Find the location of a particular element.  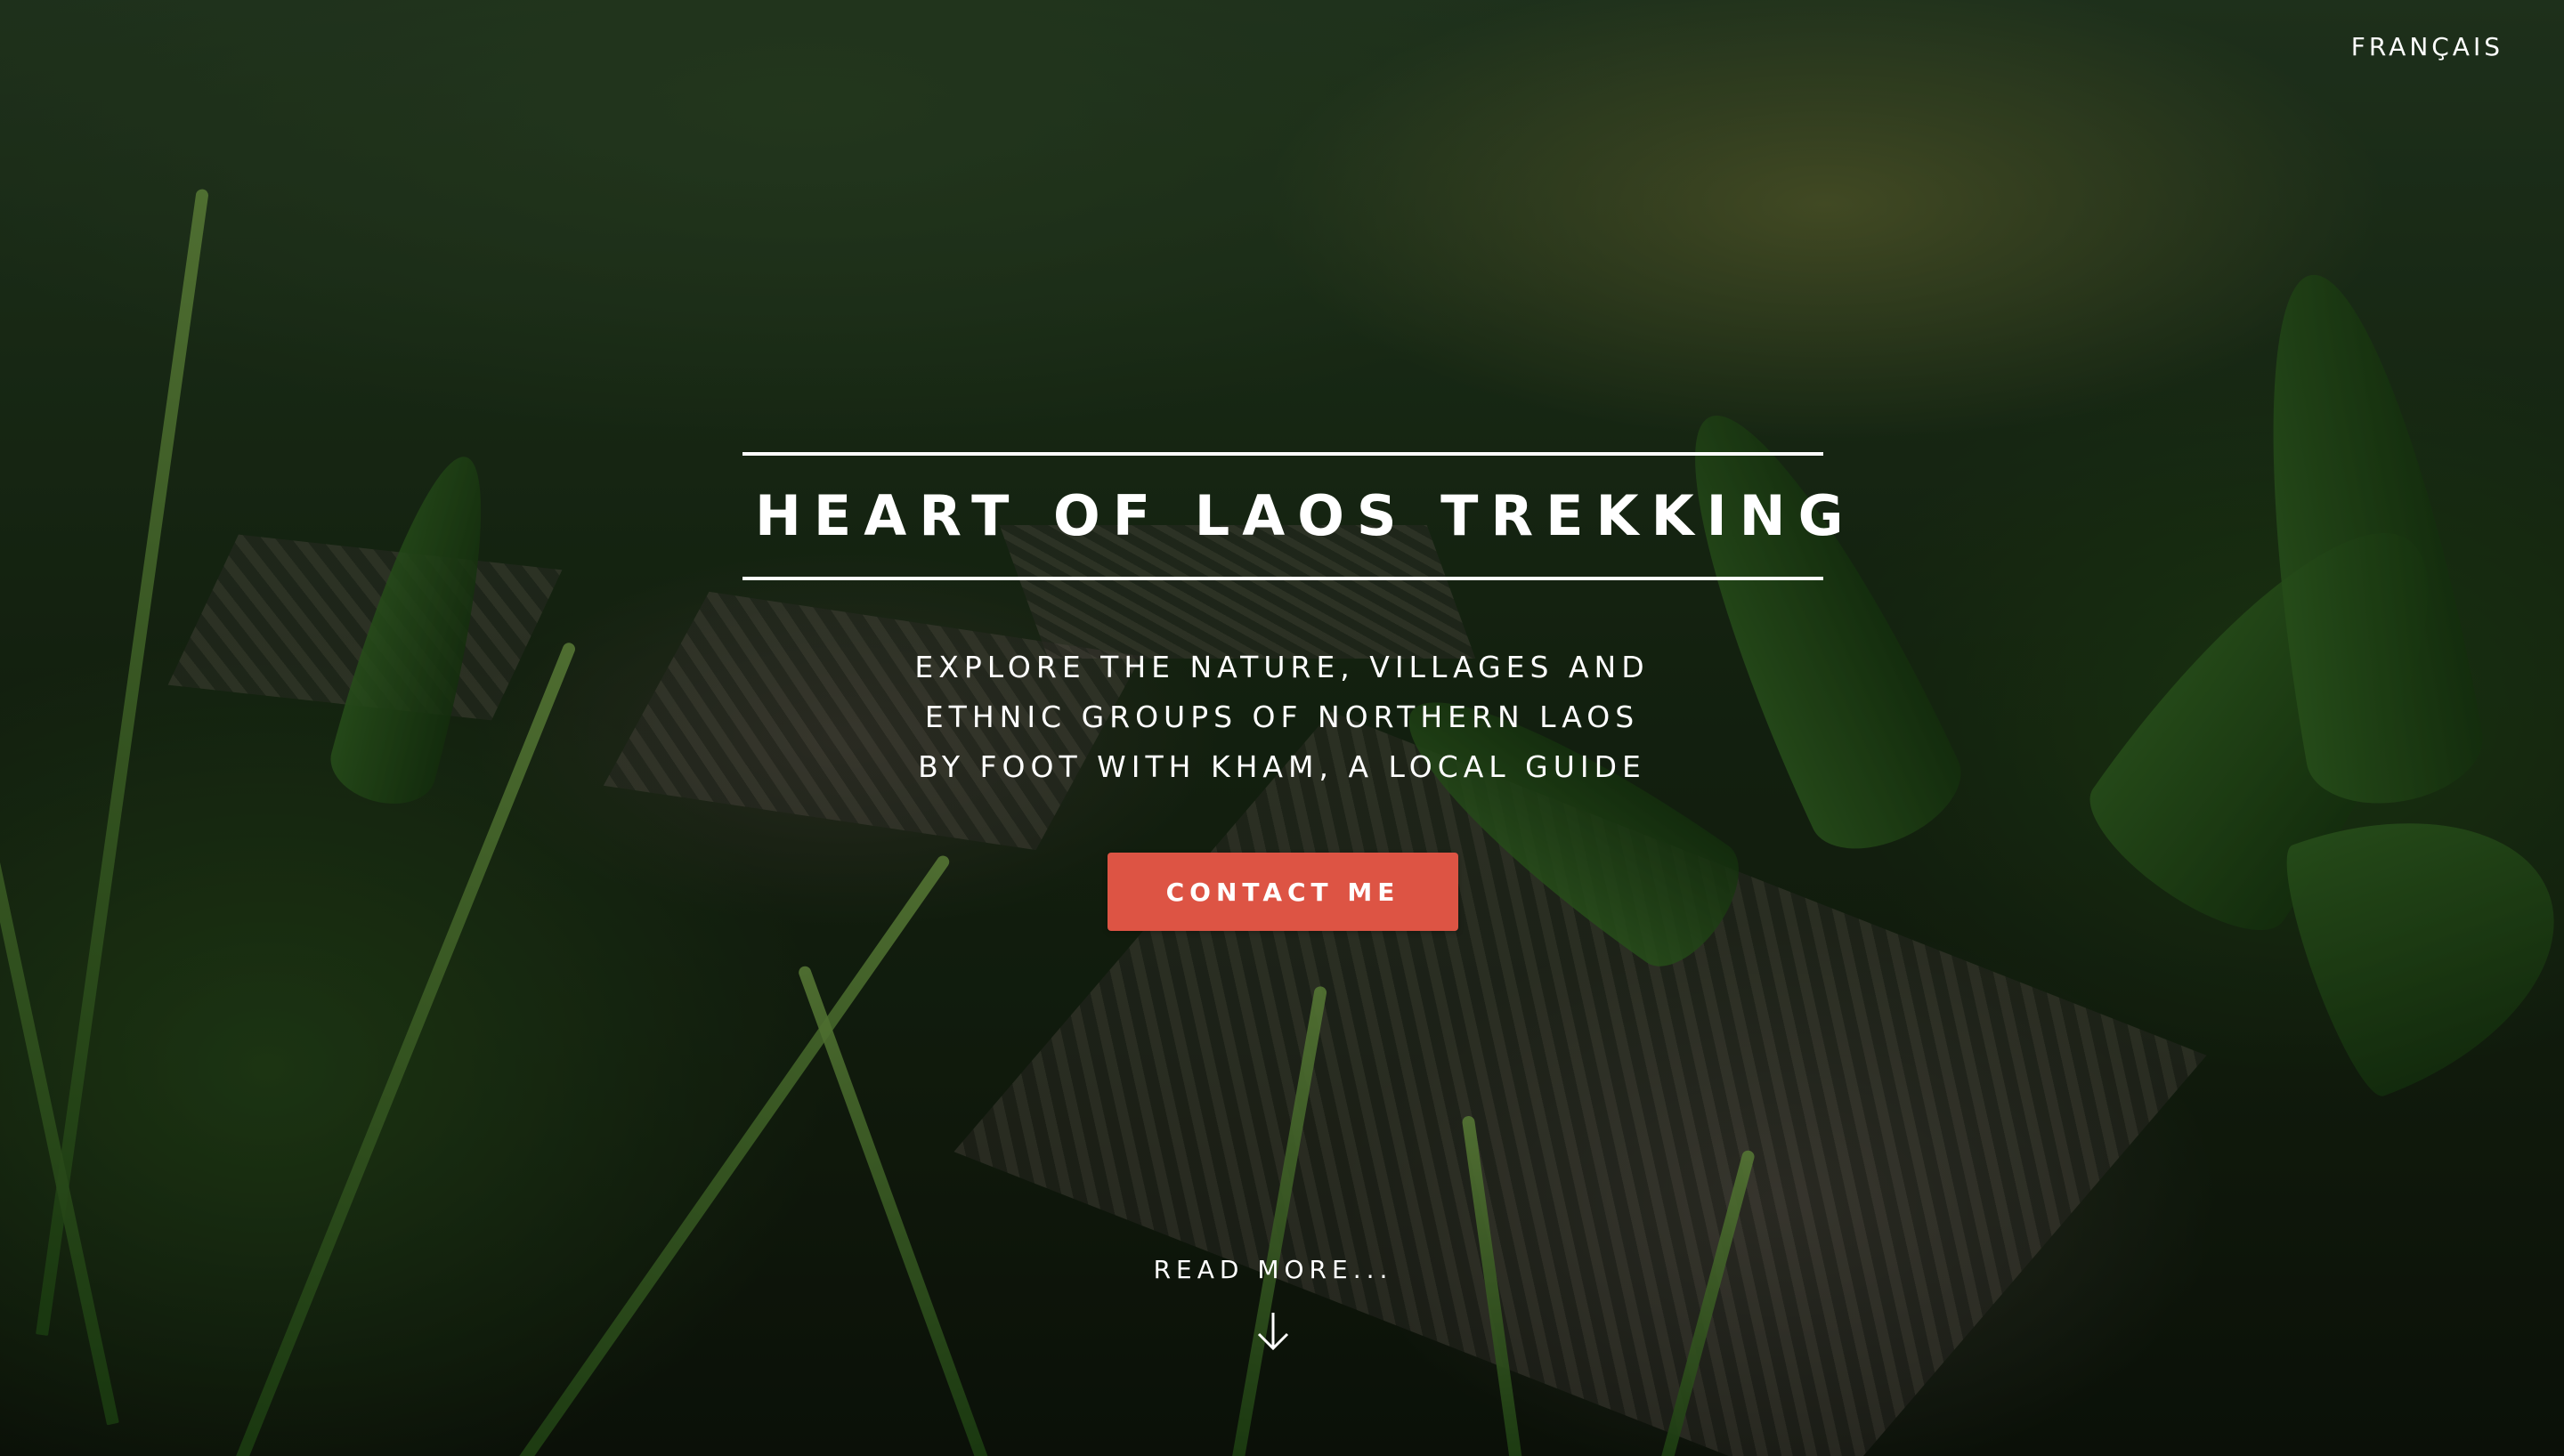

title-bottom-rule is located at coordinates (1282, 578).